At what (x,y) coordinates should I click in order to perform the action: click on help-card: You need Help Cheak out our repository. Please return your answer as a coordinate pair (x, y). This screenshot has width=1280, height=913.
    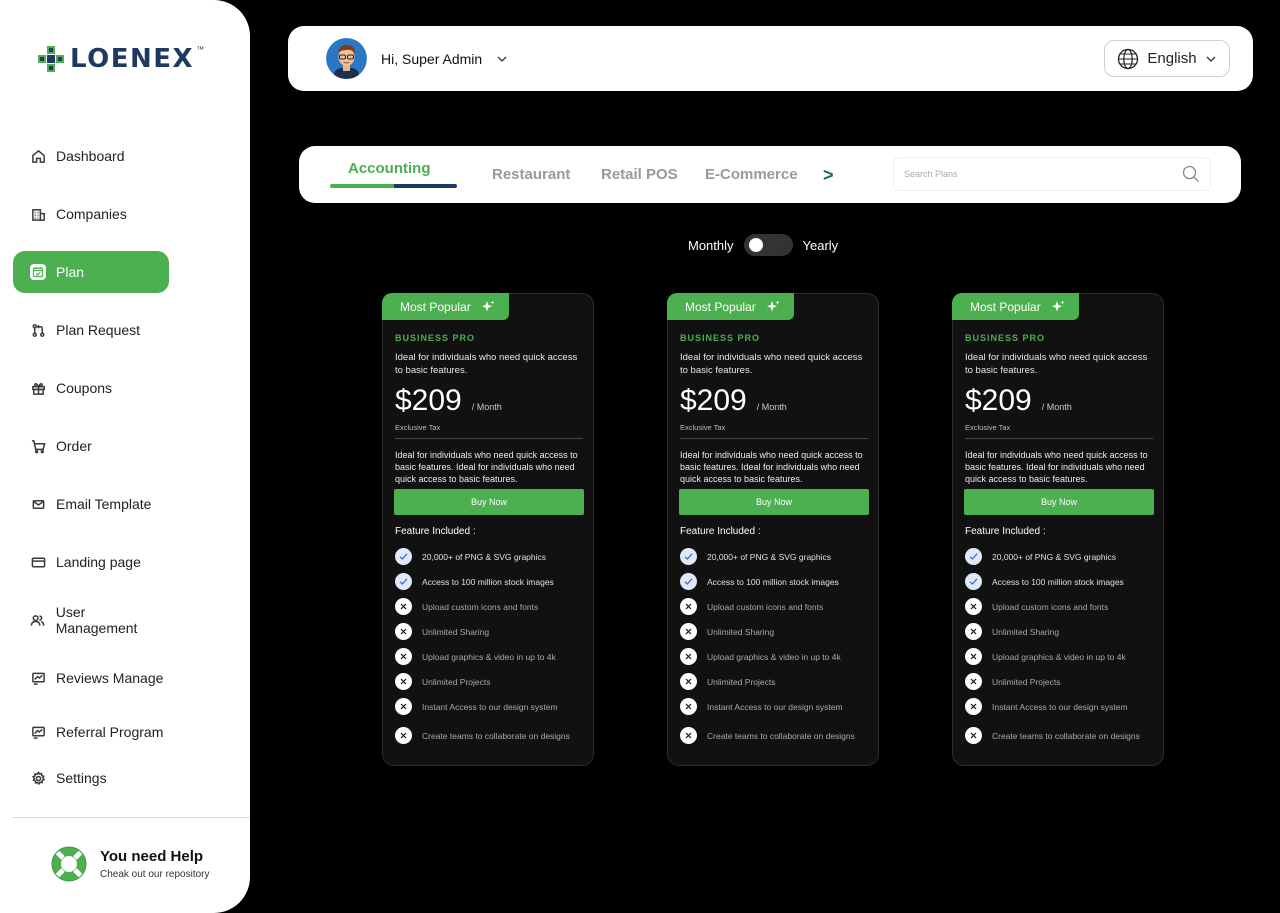
    Looking at the image, I should click on (130, 864).